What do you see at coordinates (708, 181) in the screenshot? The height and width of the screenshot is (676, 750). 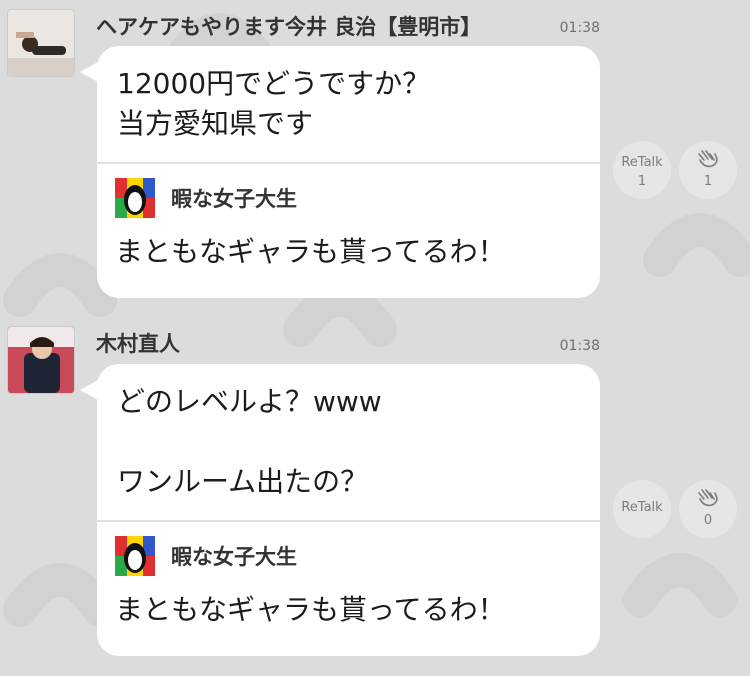 I see `clap-count: 1` at bounding box center [708, 181].